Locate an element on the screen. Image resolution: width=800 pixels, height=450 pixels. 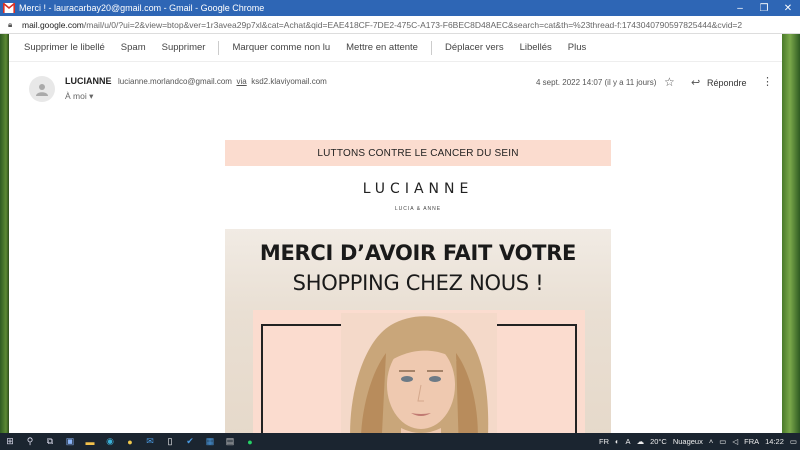
promo-banner: LUTTONS CONTRE LE CANCER DU SEIN is located at coordinates (418, 153).